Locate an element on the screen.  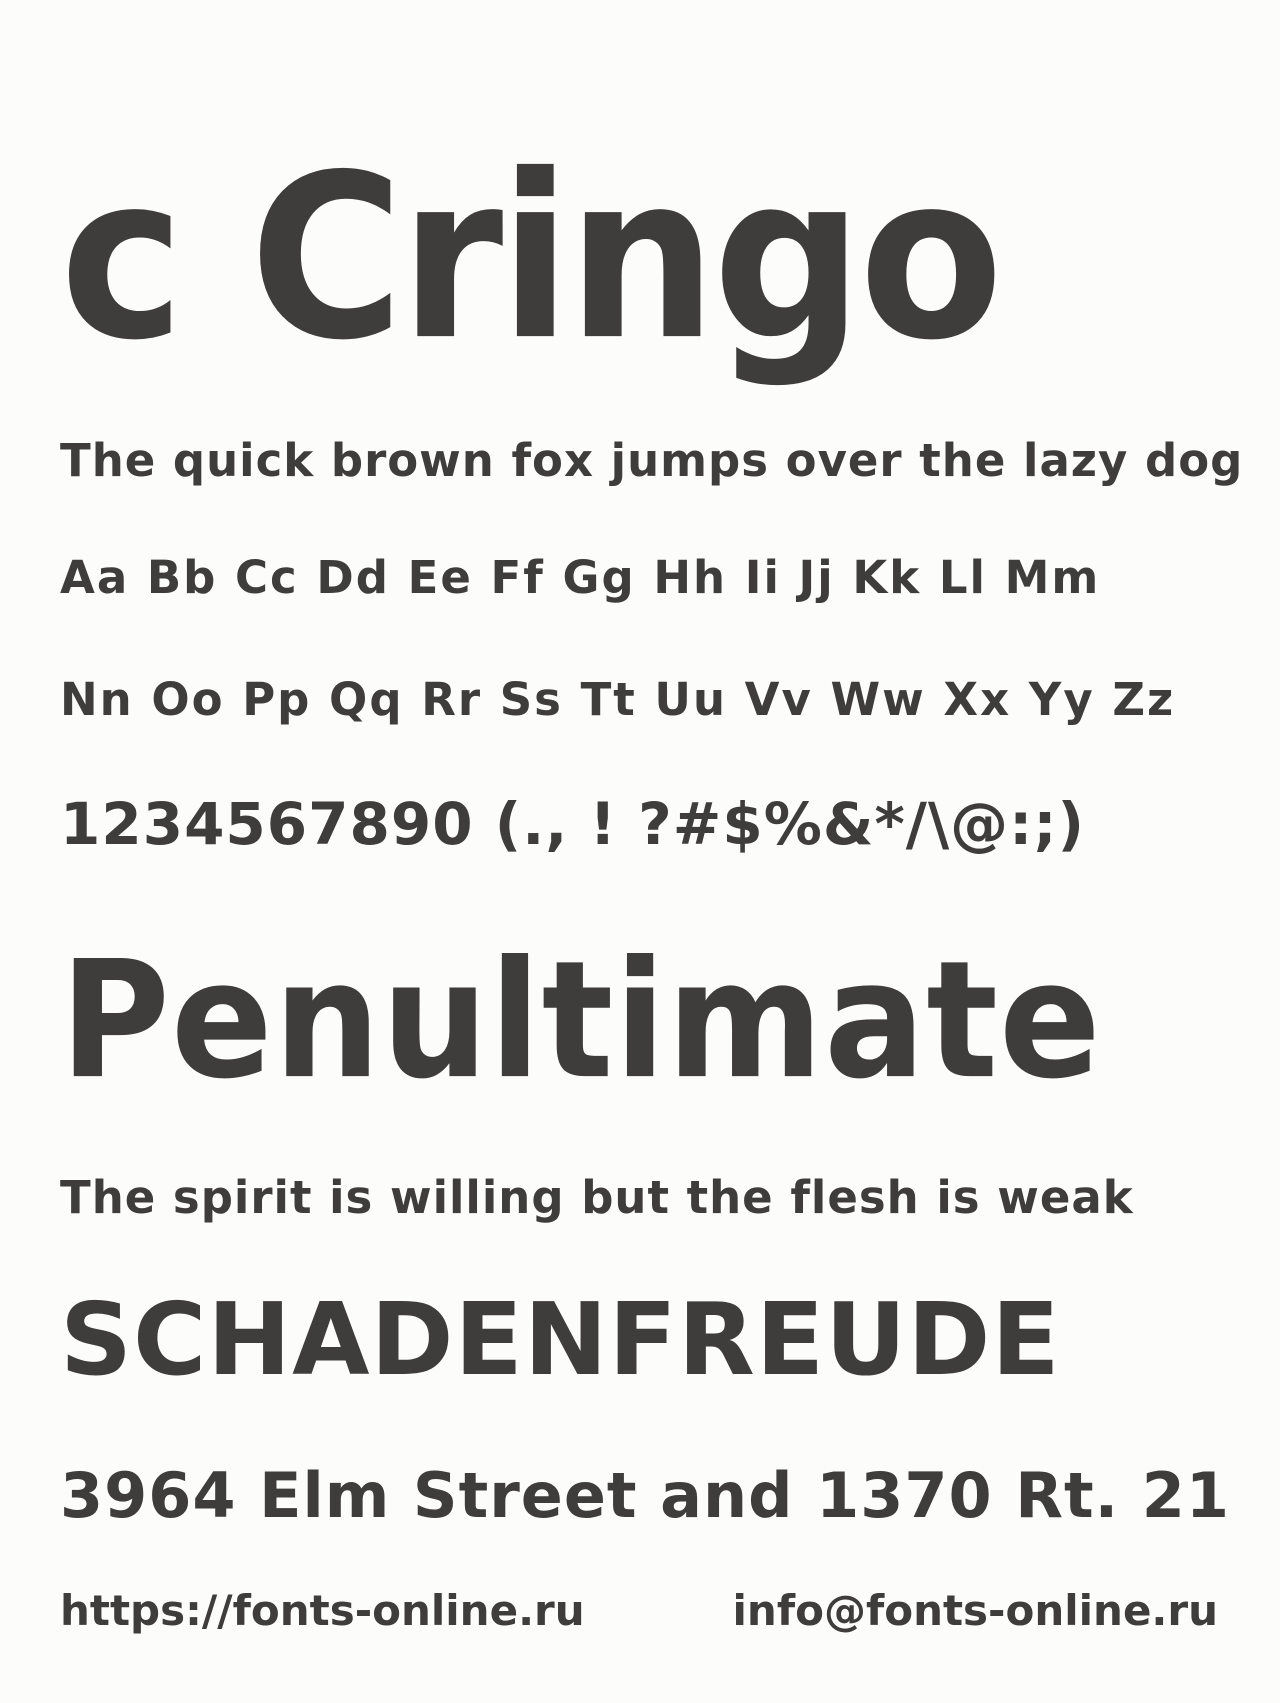
font-name-title: c Cringo is located at coordinates (531, 258).